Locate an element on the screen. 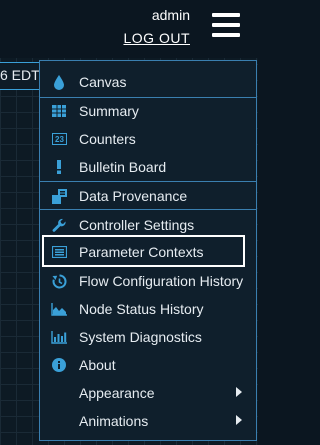 The width and height of the screenshot is (320, 445). bar-chart-icon is located at coordinates (59, 337).